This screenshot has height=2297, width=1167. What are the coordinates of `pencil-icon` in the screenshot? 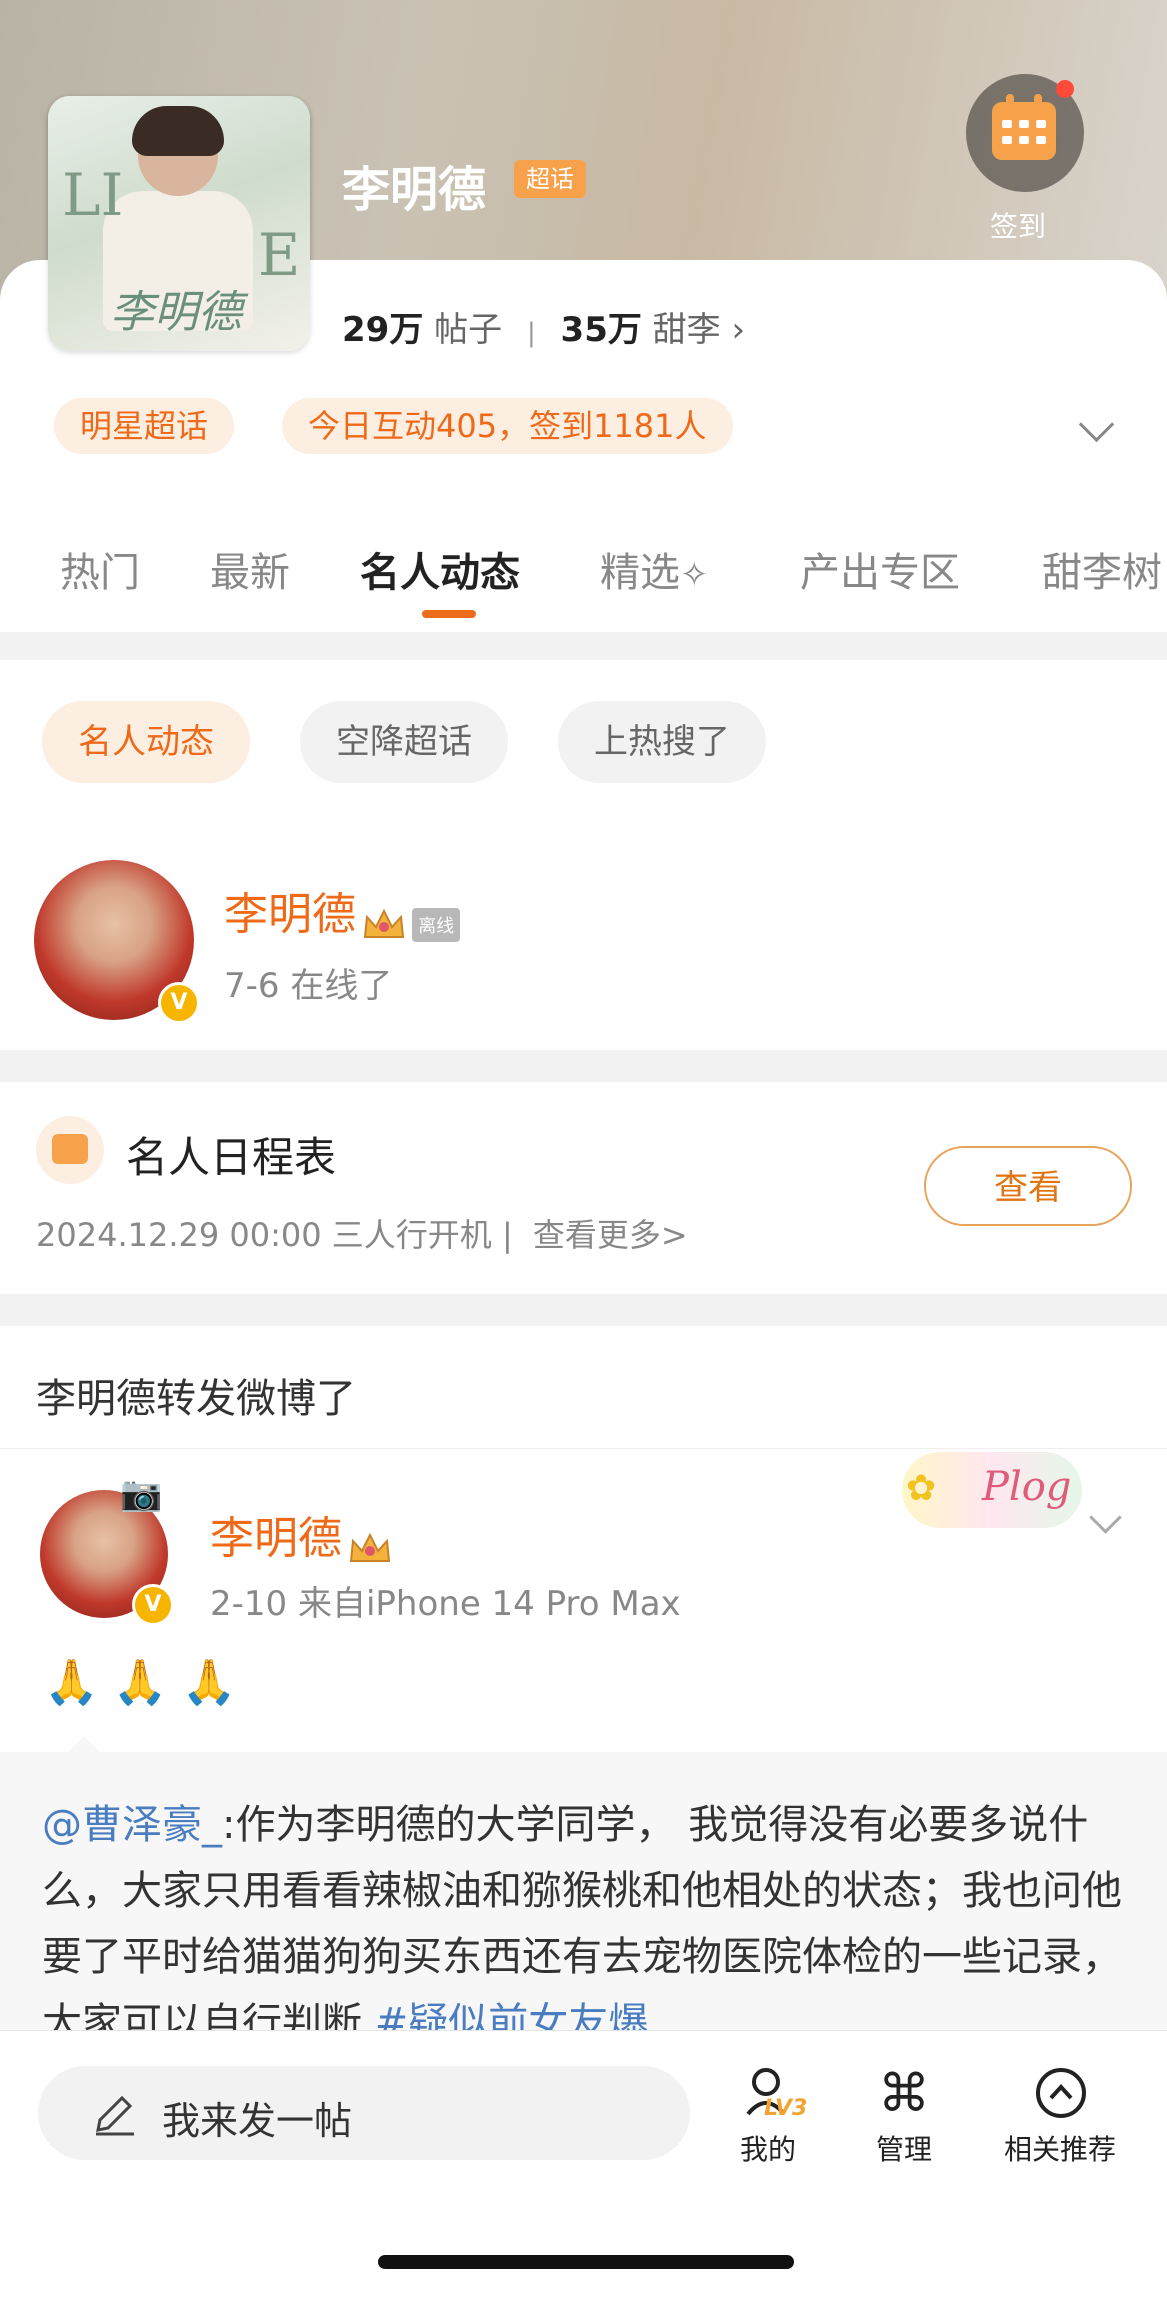 It's located at (115, 2115).